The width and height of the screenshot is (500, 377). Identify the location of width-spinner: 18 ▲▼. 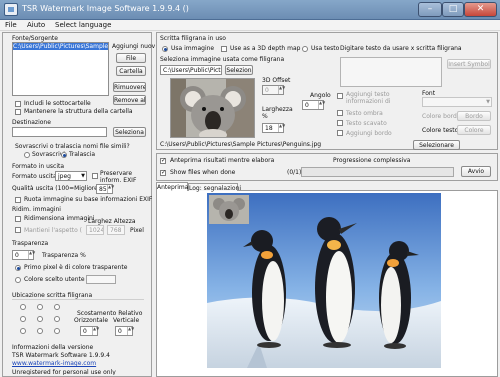
(273, 128).